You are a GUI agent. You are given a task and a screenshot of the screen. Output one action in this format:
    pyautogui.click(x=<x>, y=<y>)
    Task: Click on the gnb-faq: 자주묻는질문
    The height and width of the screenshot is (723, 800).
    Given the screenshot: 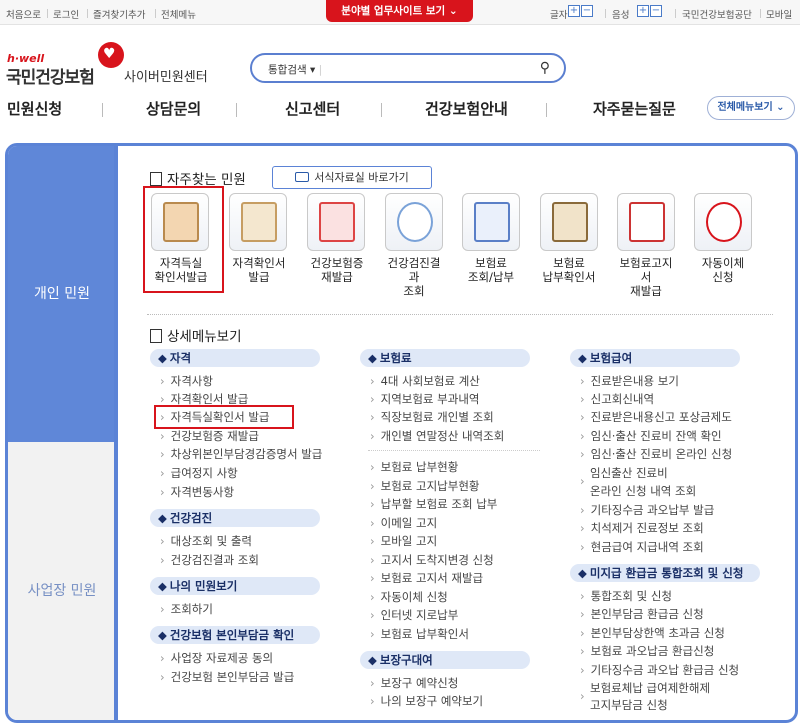 What is the action you would take?
    pyautogui.click(x=634, y=108)
    